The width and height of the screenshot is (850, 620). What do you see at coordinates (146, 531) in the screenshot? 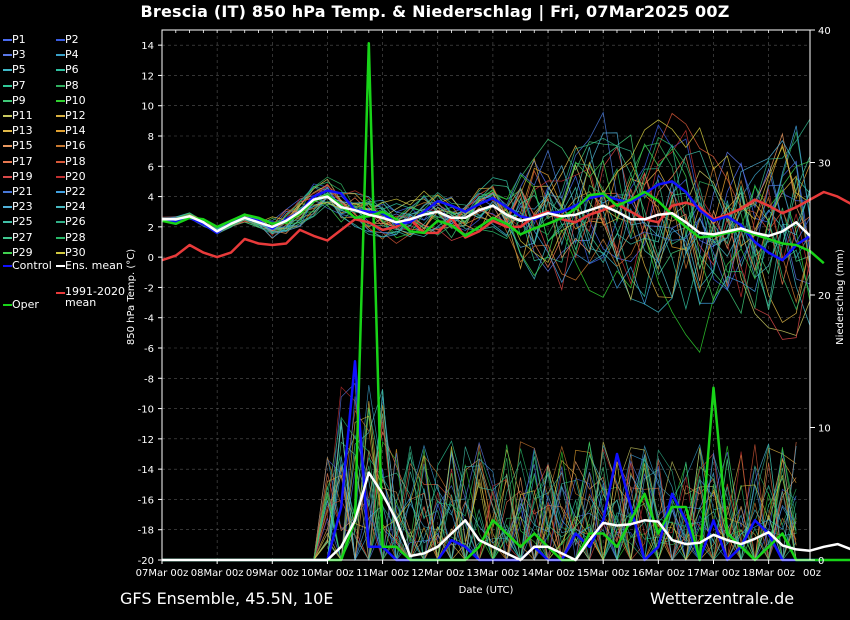
I see `y-tick-label: -18` at bounding box center [146, 531].